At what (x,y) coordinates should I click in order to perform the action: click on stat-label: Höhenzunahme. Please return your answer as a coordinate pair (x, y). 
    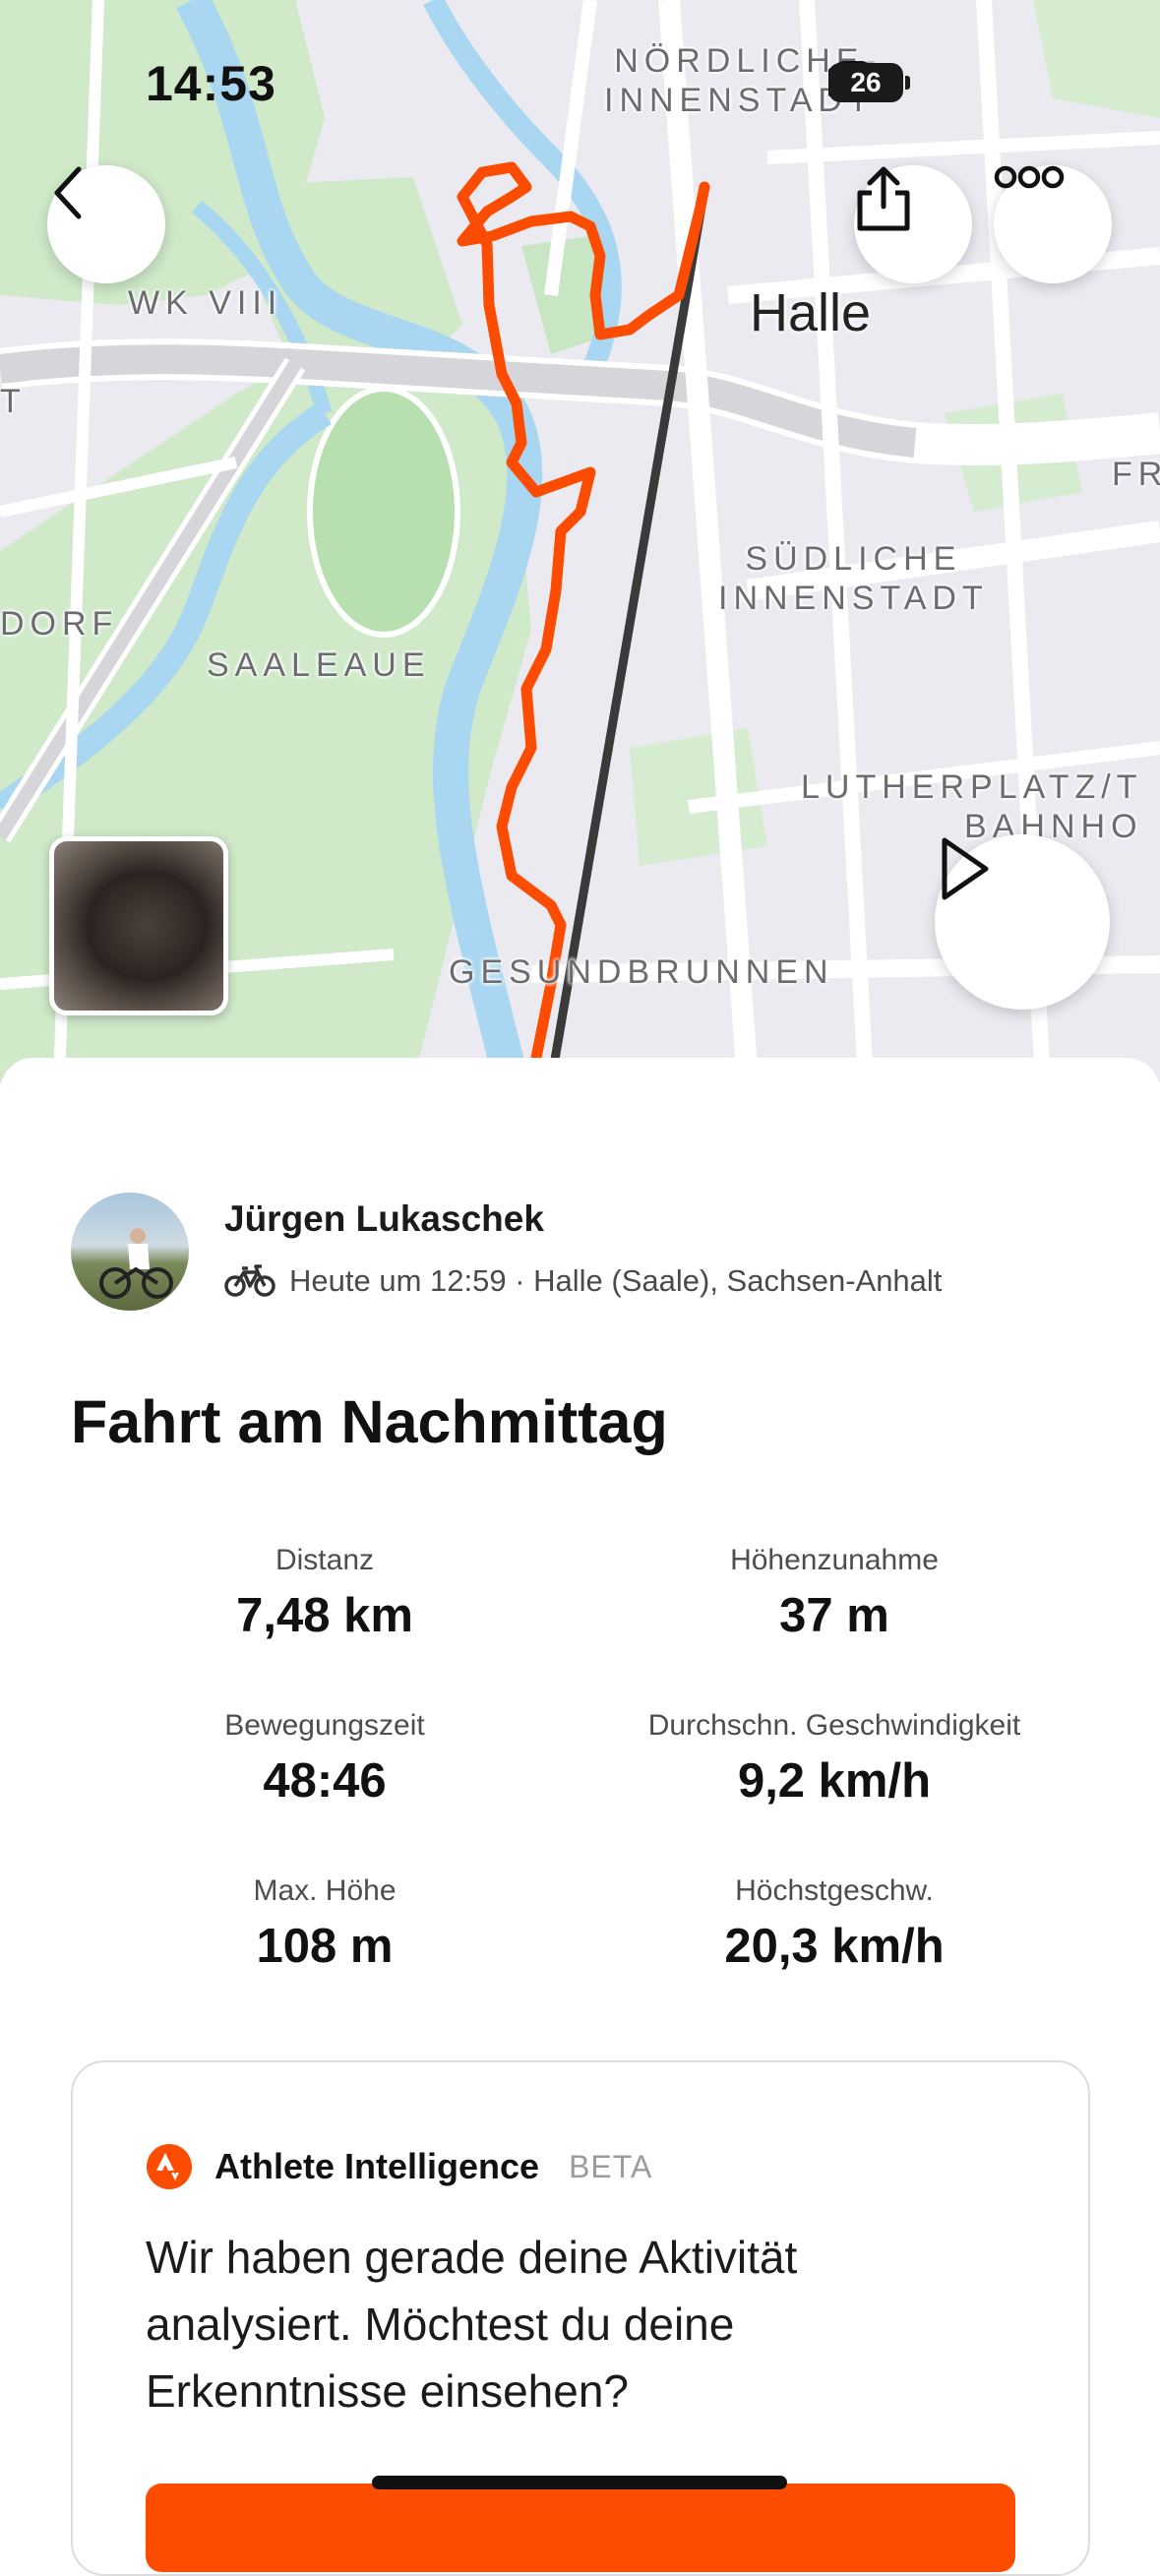
    Looking at the image, I should click on (834, 1560).